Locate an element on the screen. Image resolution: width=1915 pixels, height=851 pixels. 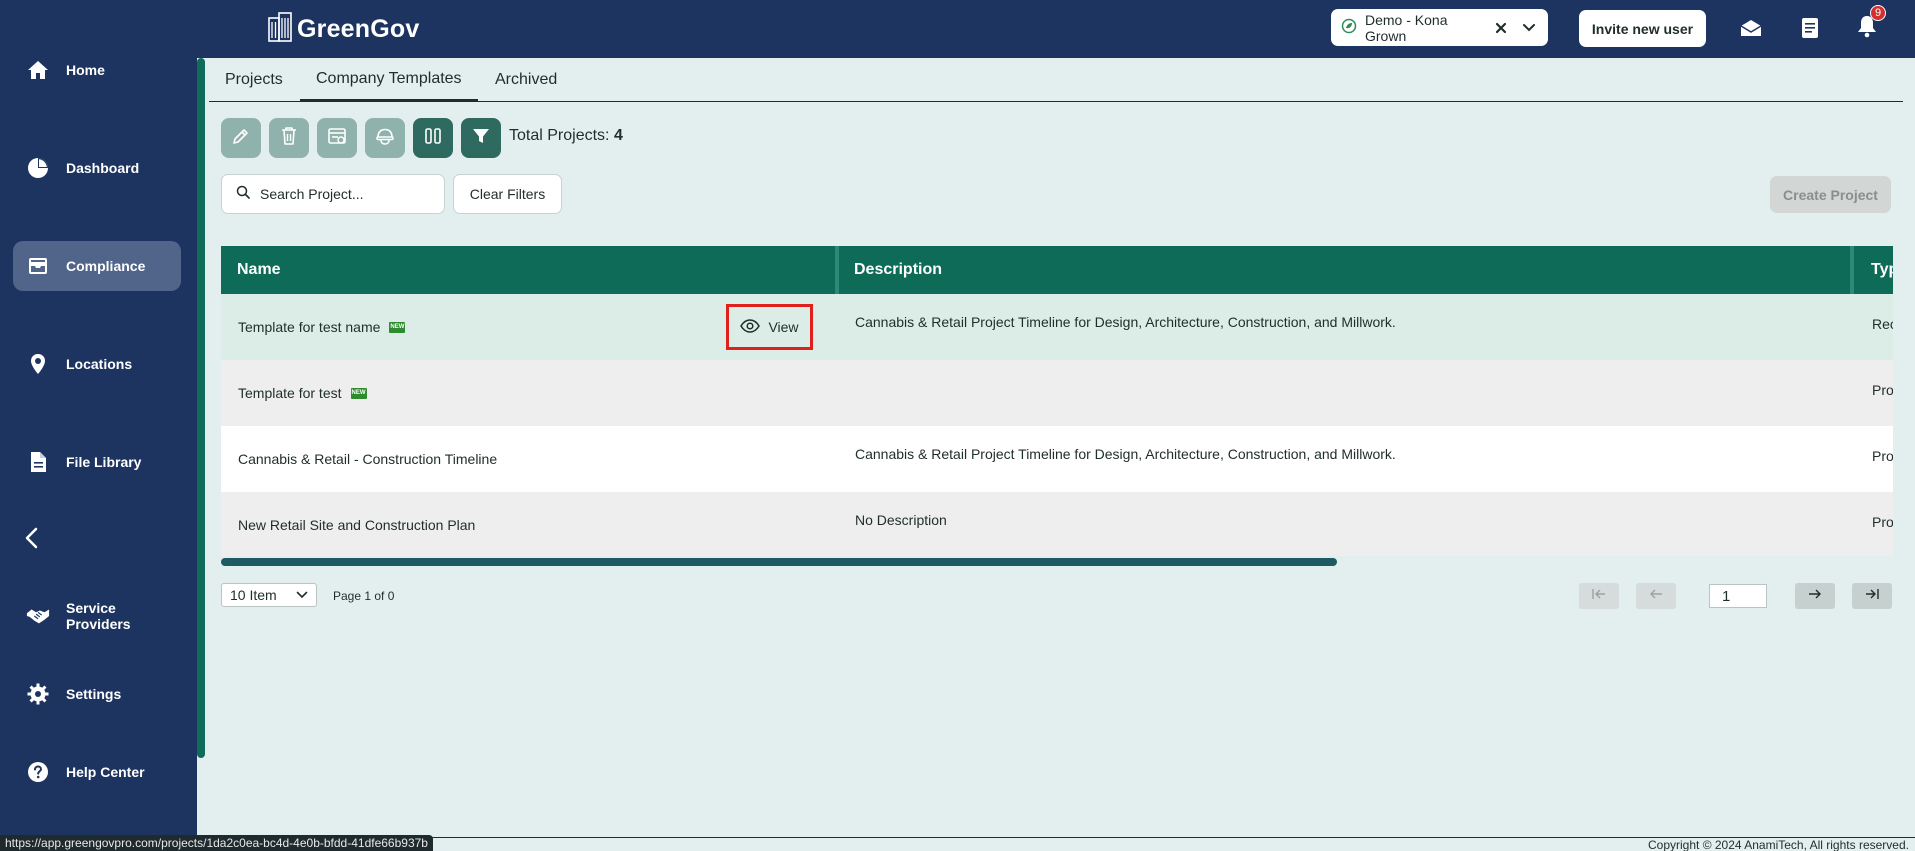
building-icon is located at coordinates (280, 29).